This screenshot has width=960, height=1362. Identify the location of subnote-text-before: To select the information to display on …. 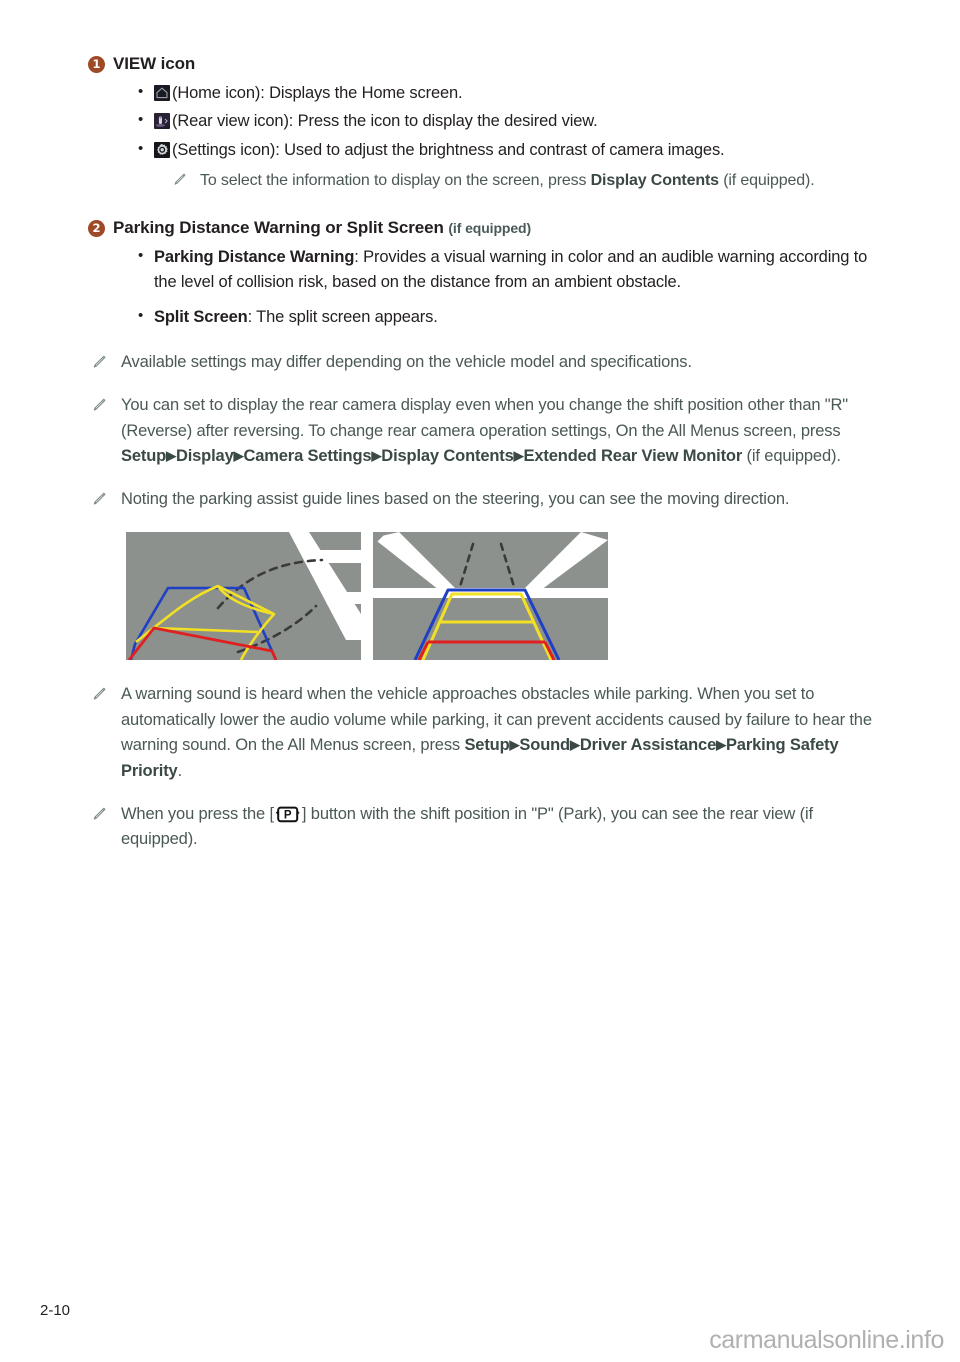
(395, 181).